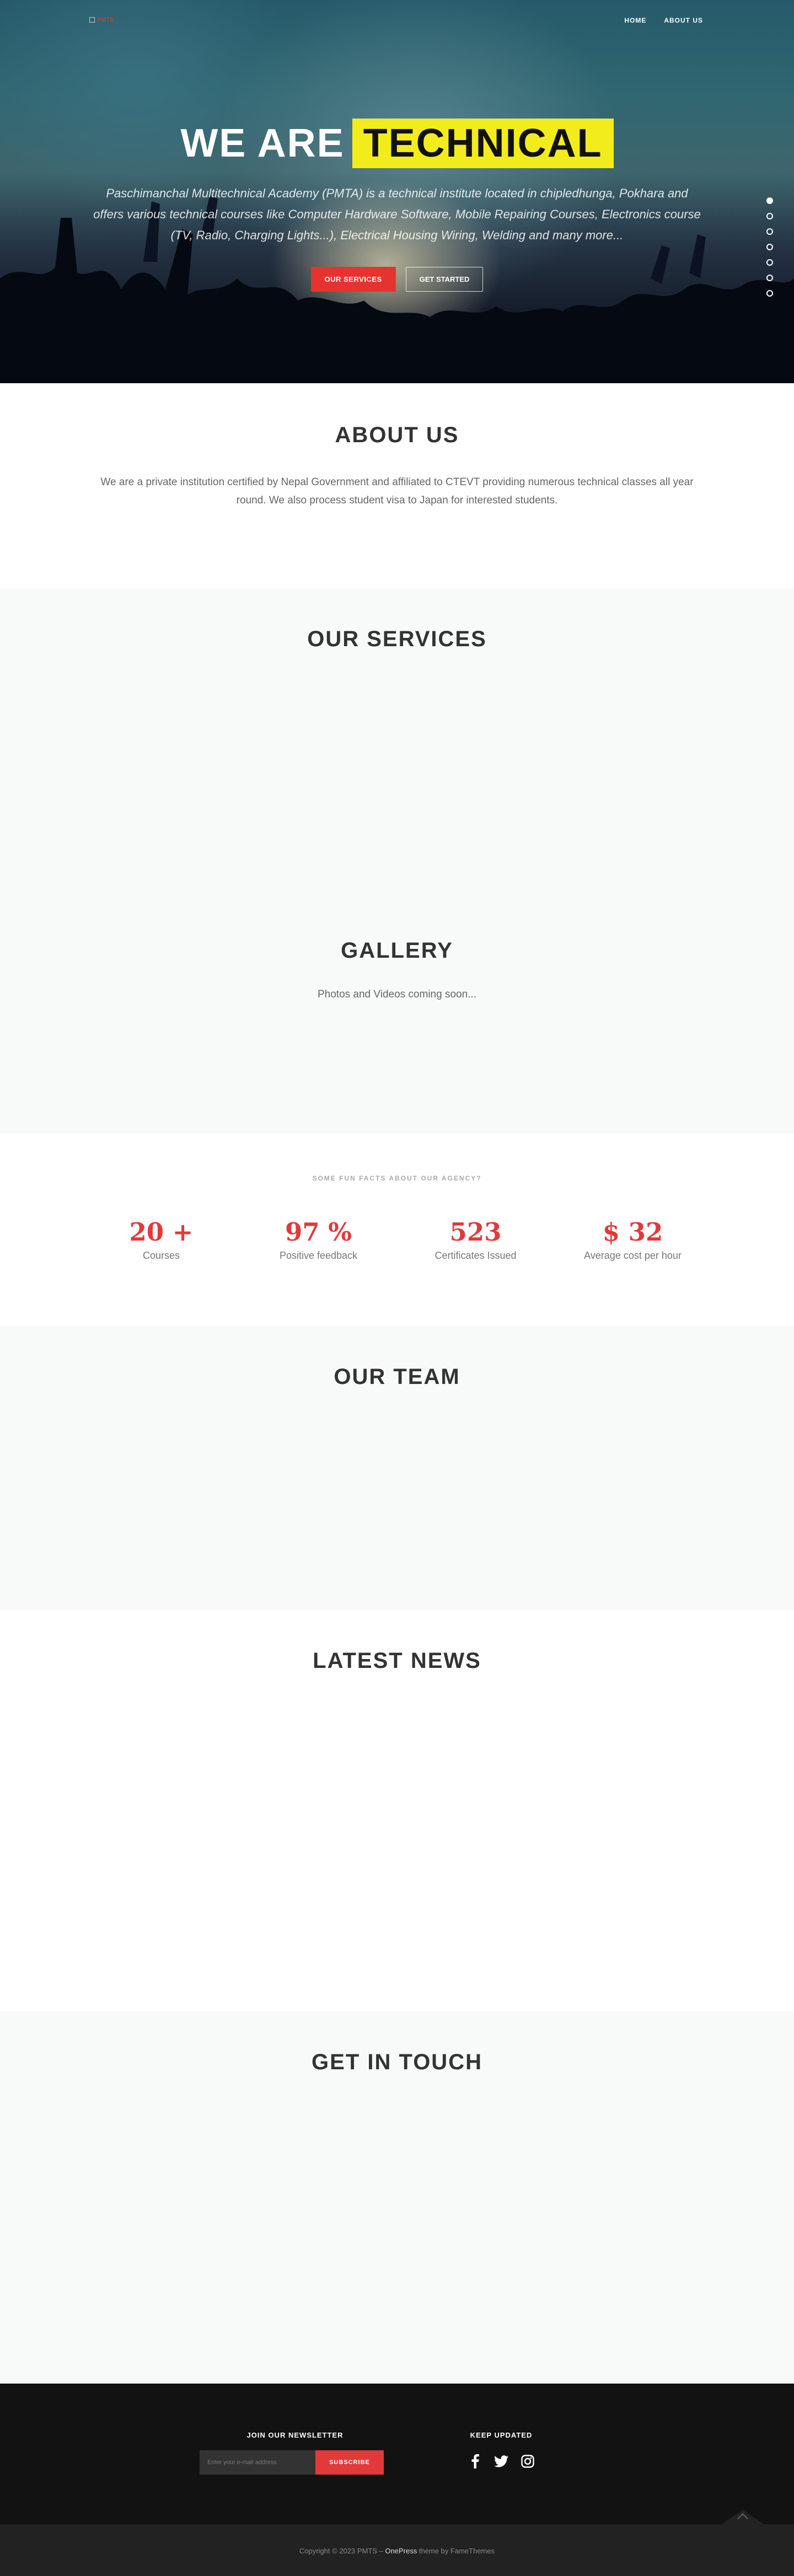 The width and height of the screenshot is (794, 2576). Describe the element at coordinates (319, 1232) in the screenshot. I see `fact-number: 97 %` at that location.